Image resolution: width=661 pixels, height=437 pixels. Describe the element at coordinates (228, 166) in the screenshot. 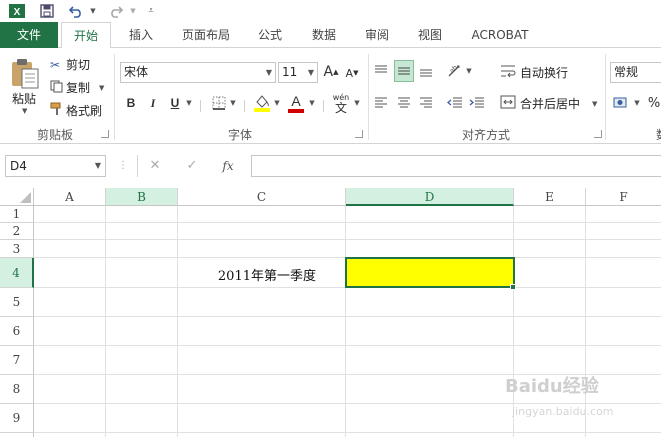

I see `insert-function-icon: fx` at that location.